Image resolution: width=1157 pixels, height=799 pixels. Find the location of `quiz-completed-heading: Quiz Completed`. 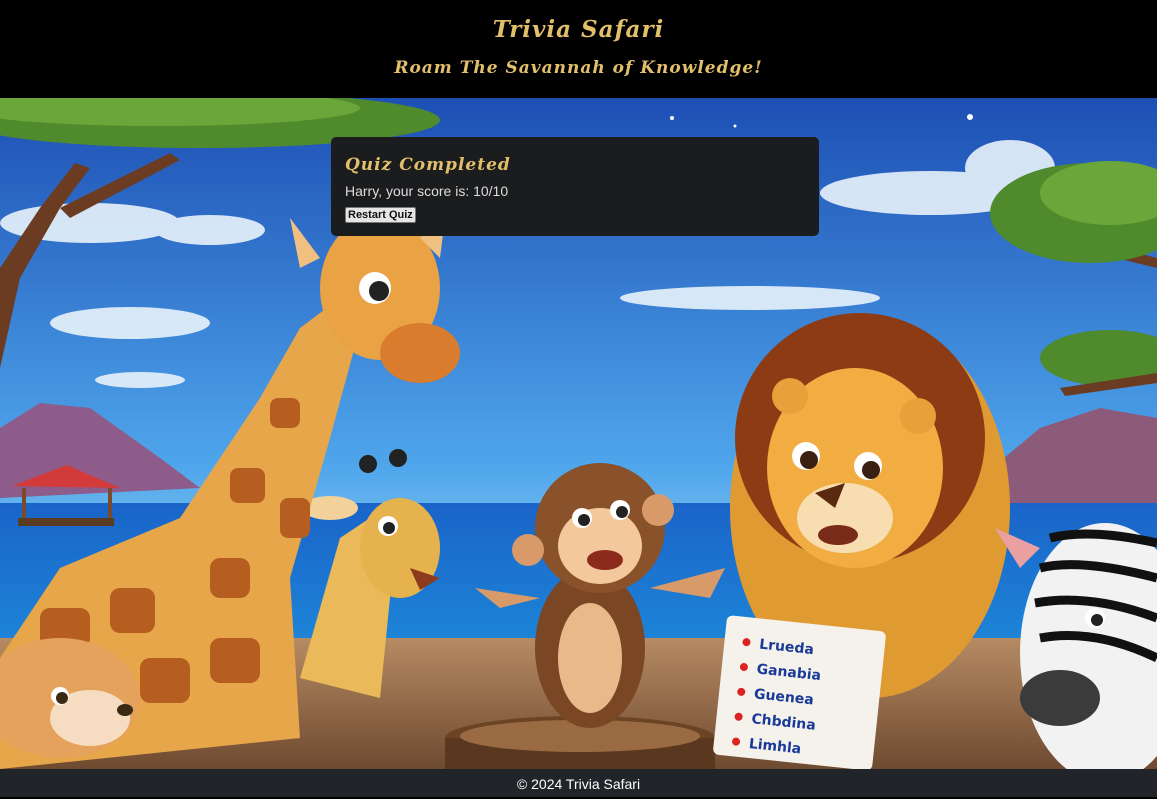

quiz-completed-heading: Quiz Completed is located at coordinates (428, 165).